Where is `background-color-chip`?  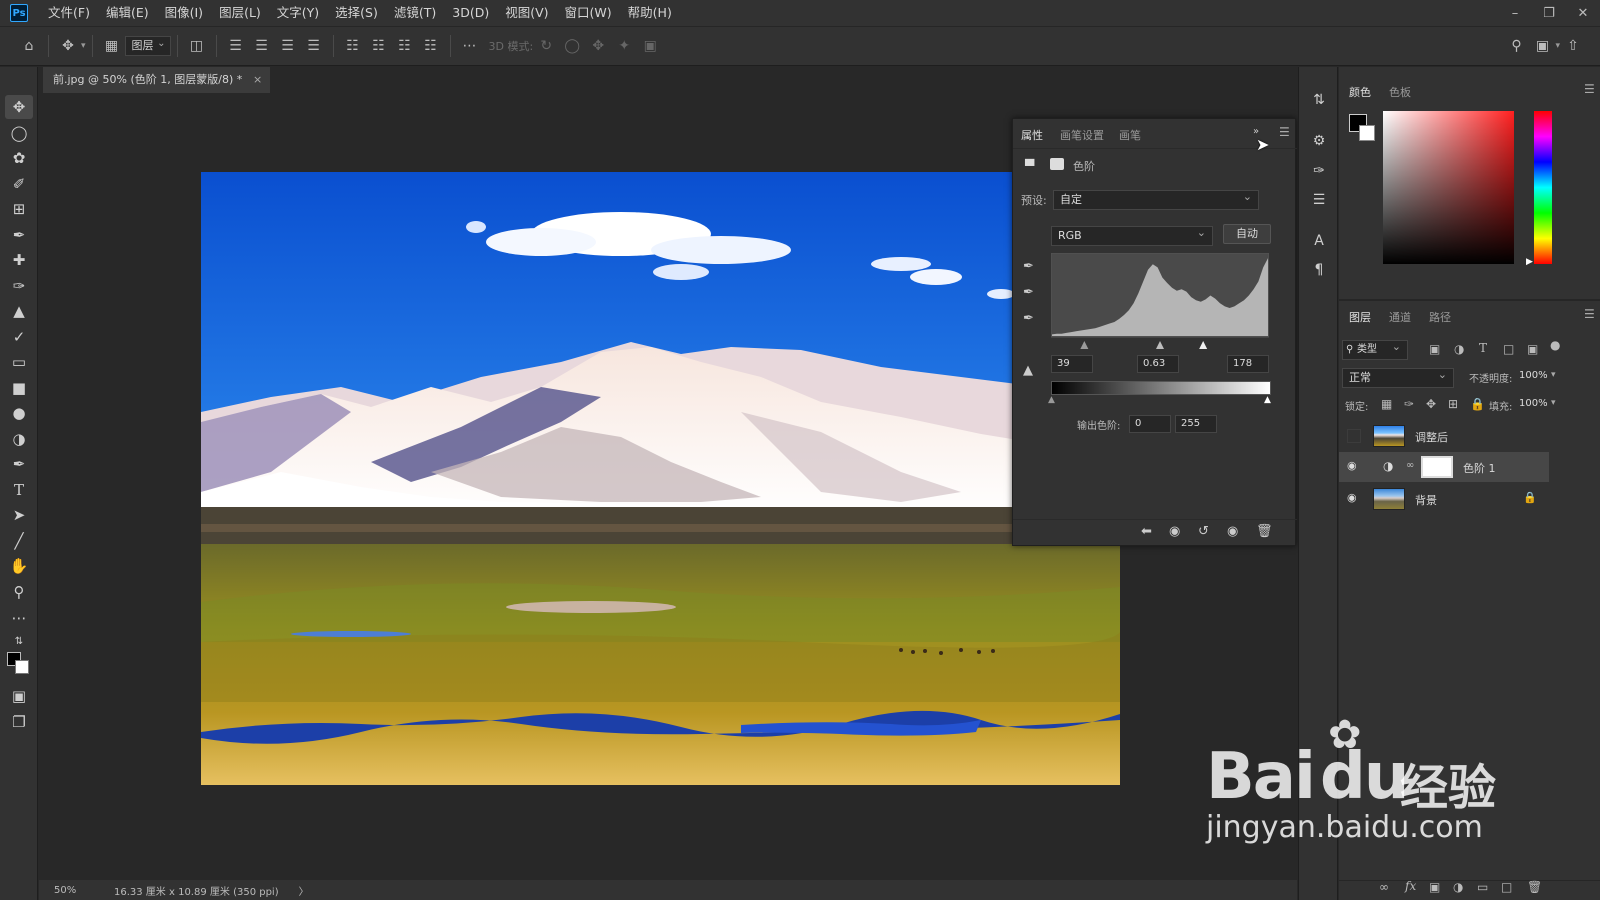
background-color-chip is located at coordinates (1367, 133).